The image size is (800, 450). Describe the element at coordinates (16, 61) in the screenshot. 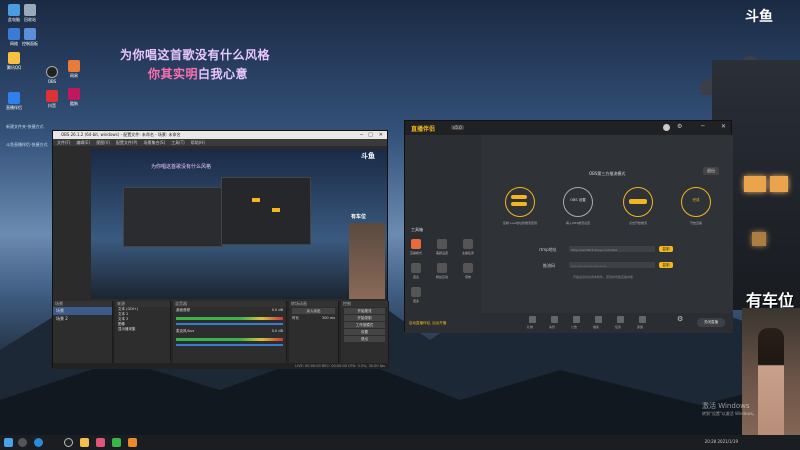

I see `desktop-icon: 腾讯QQ` at that location.